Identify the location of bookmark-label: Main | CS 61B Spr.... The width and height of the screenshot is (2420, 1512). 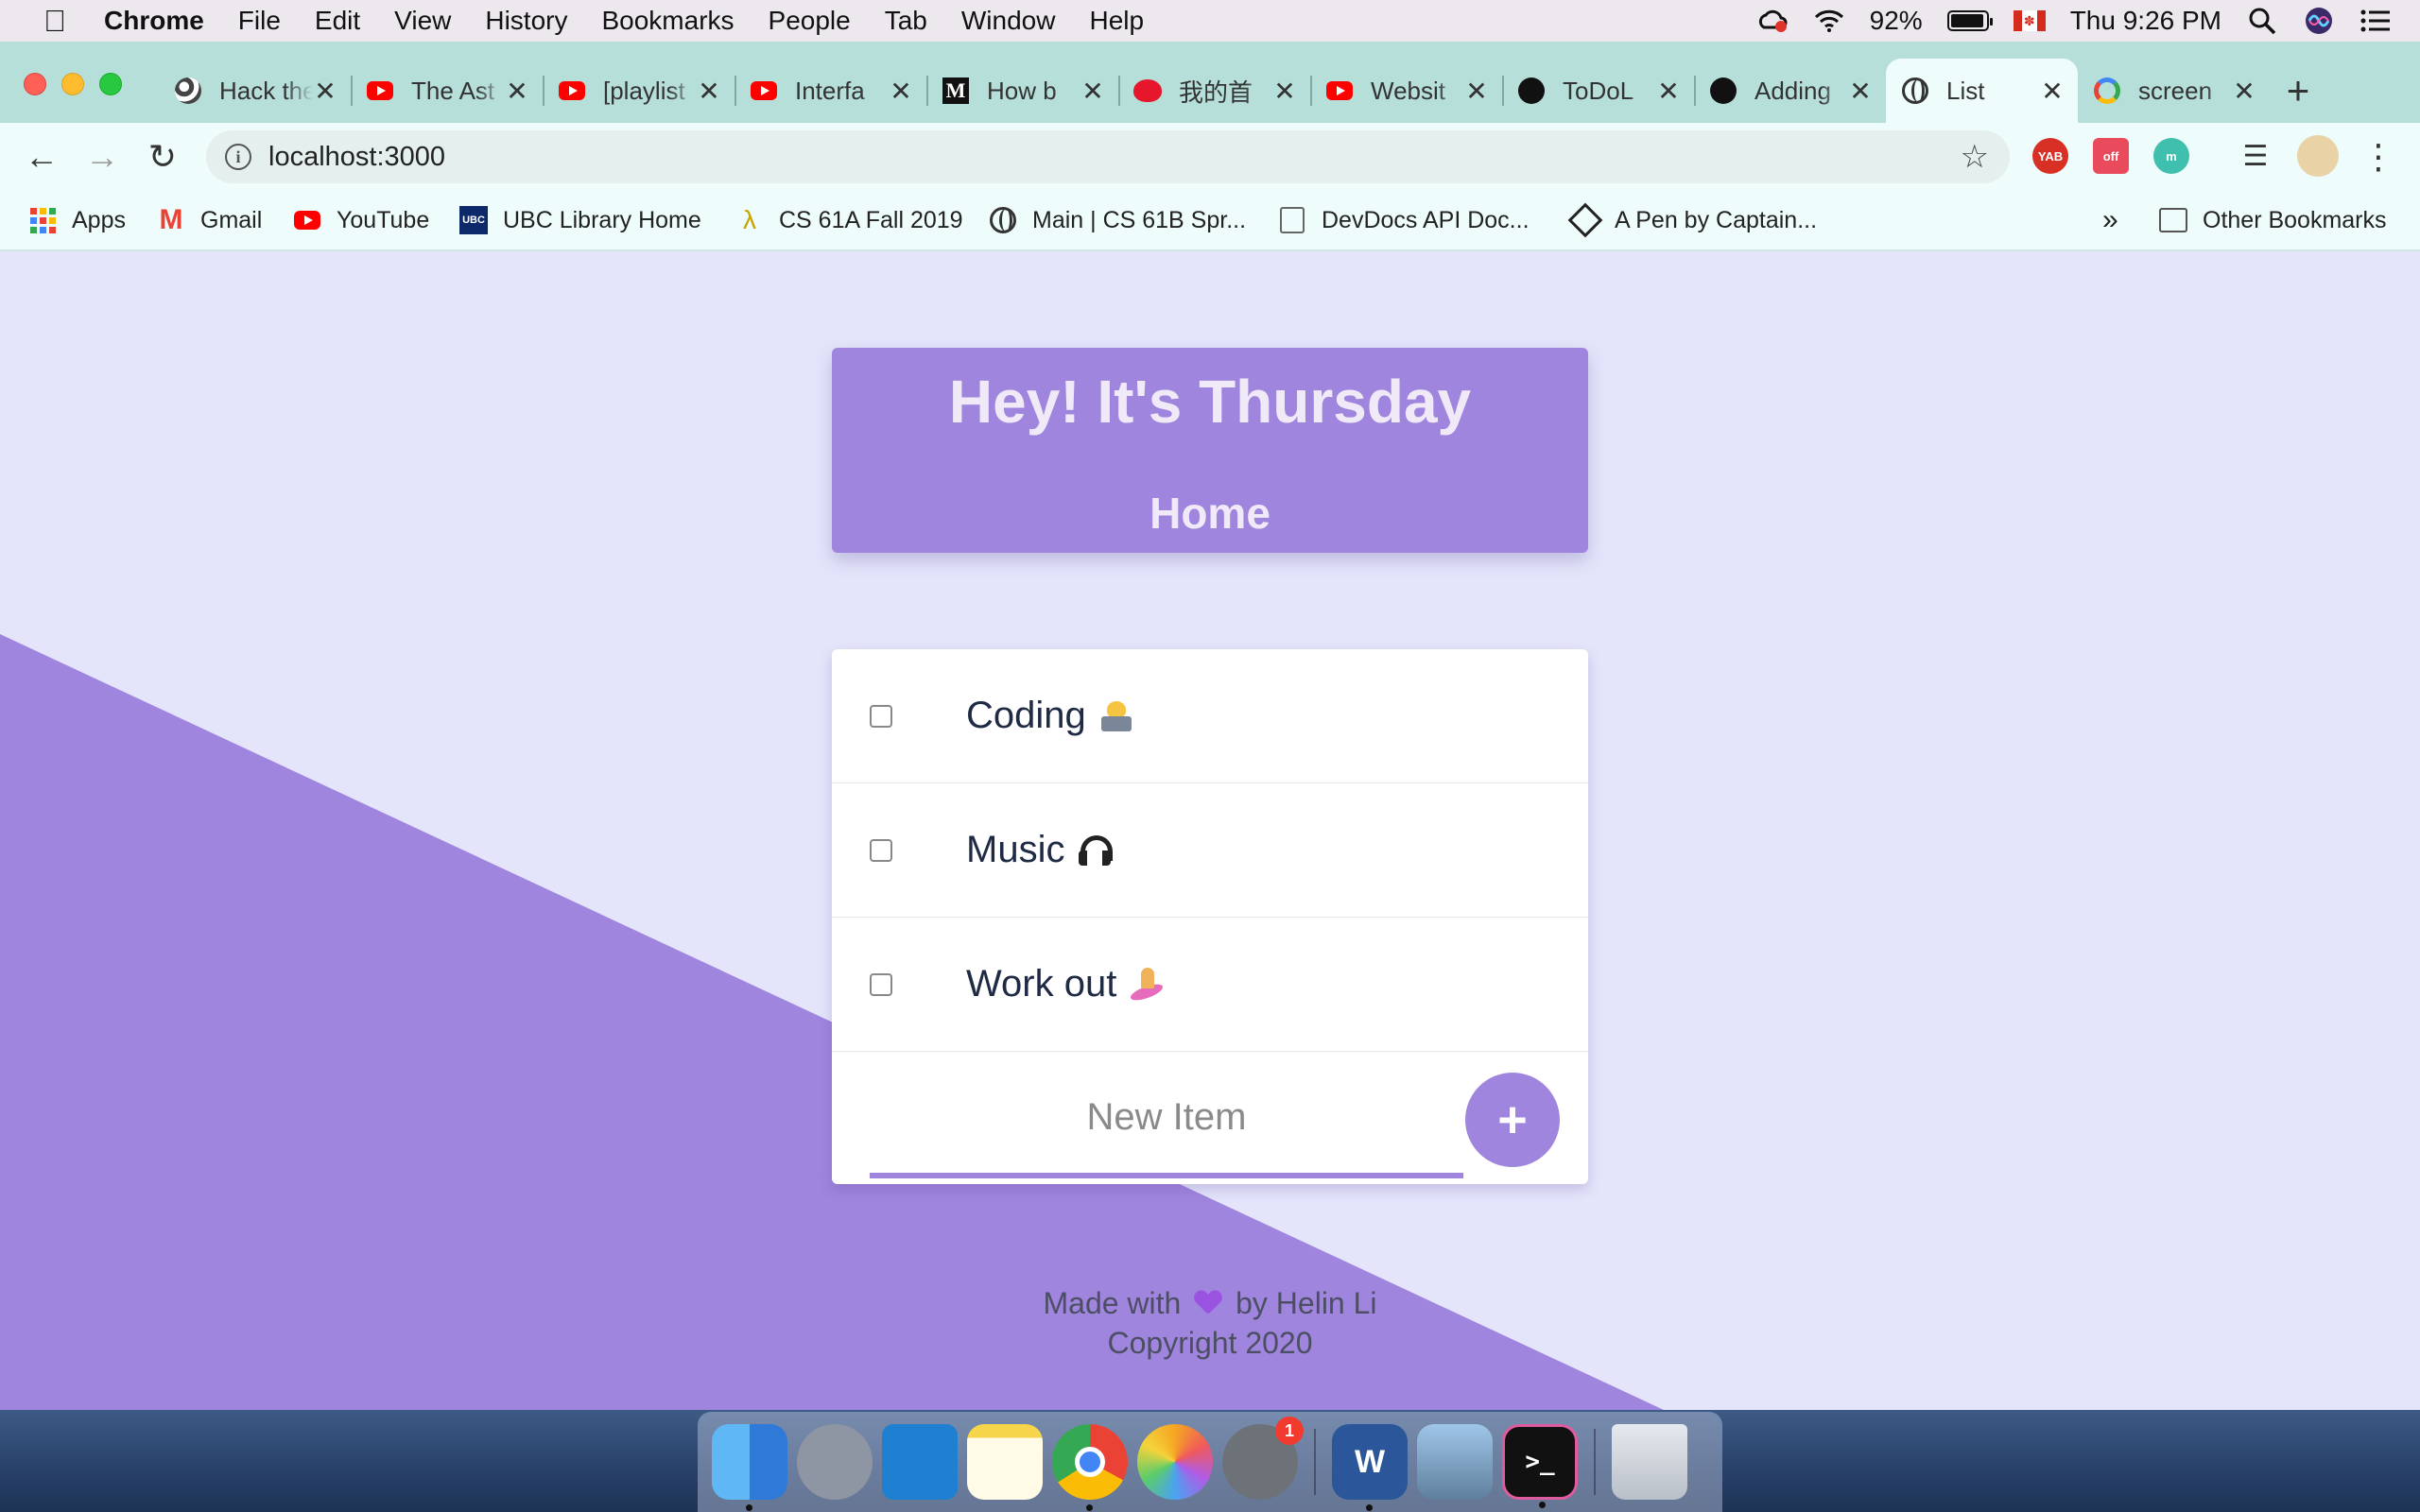
(1139, 219).